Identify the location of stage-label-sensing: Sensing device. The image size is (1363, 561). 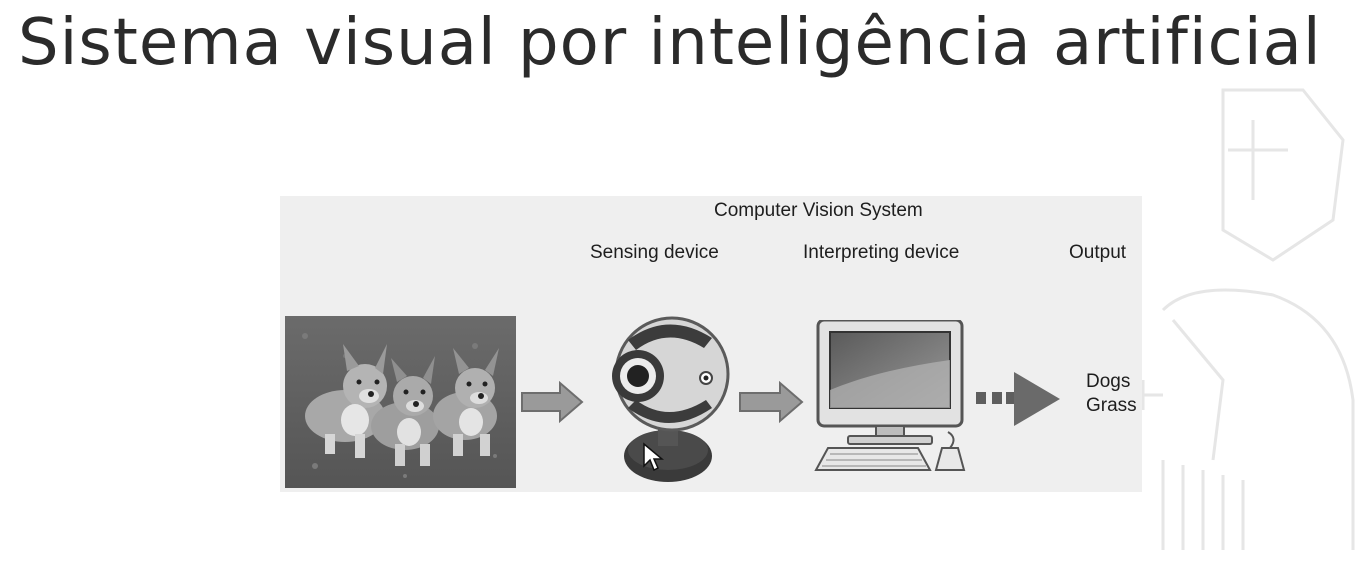
(654, 252).